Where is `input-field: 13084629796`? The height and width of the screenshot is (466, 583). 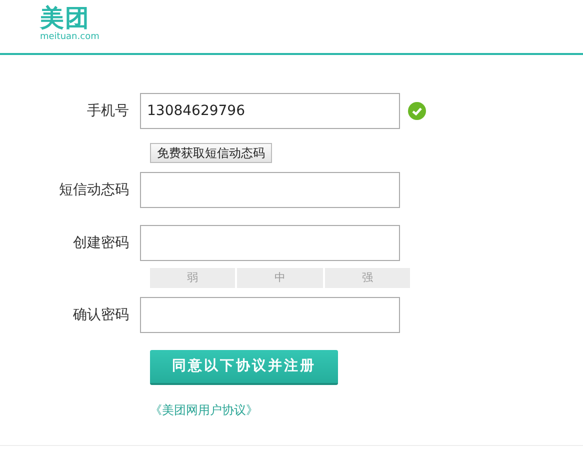
input-field: 13084629796 is located at coordinates (270, 111).